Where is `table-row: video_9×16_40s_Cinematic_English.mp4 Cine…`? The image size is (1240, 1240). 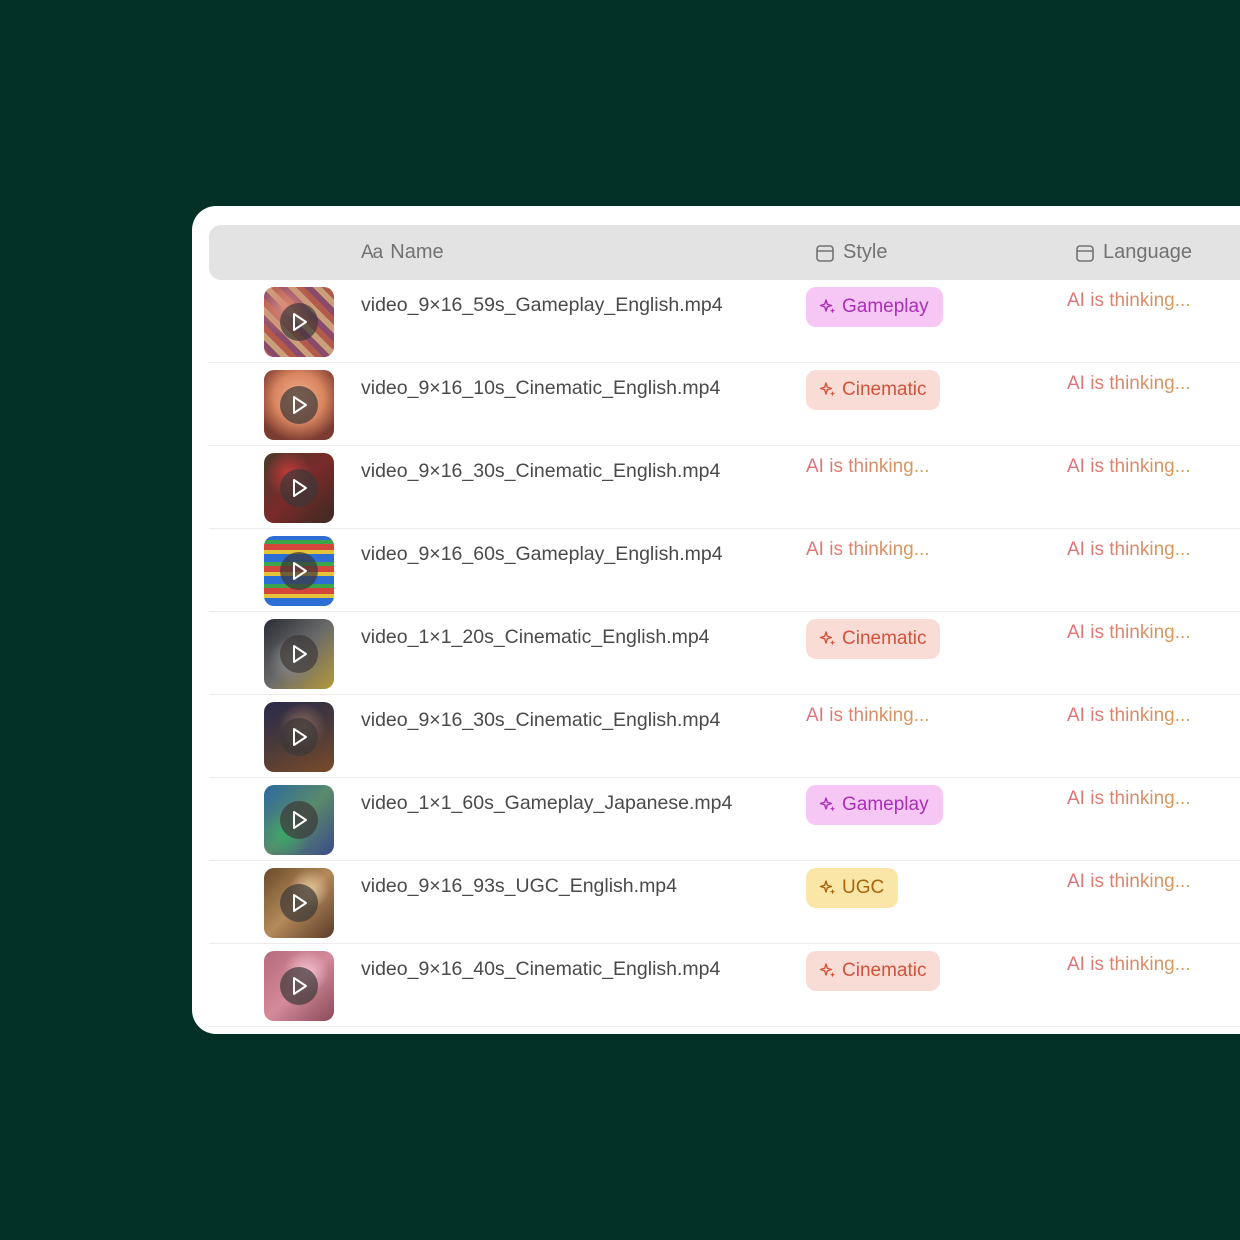
table-row: video_9×16_40s_Cinematic_English.mp4 Cine… is located at coordinates (724, 985).